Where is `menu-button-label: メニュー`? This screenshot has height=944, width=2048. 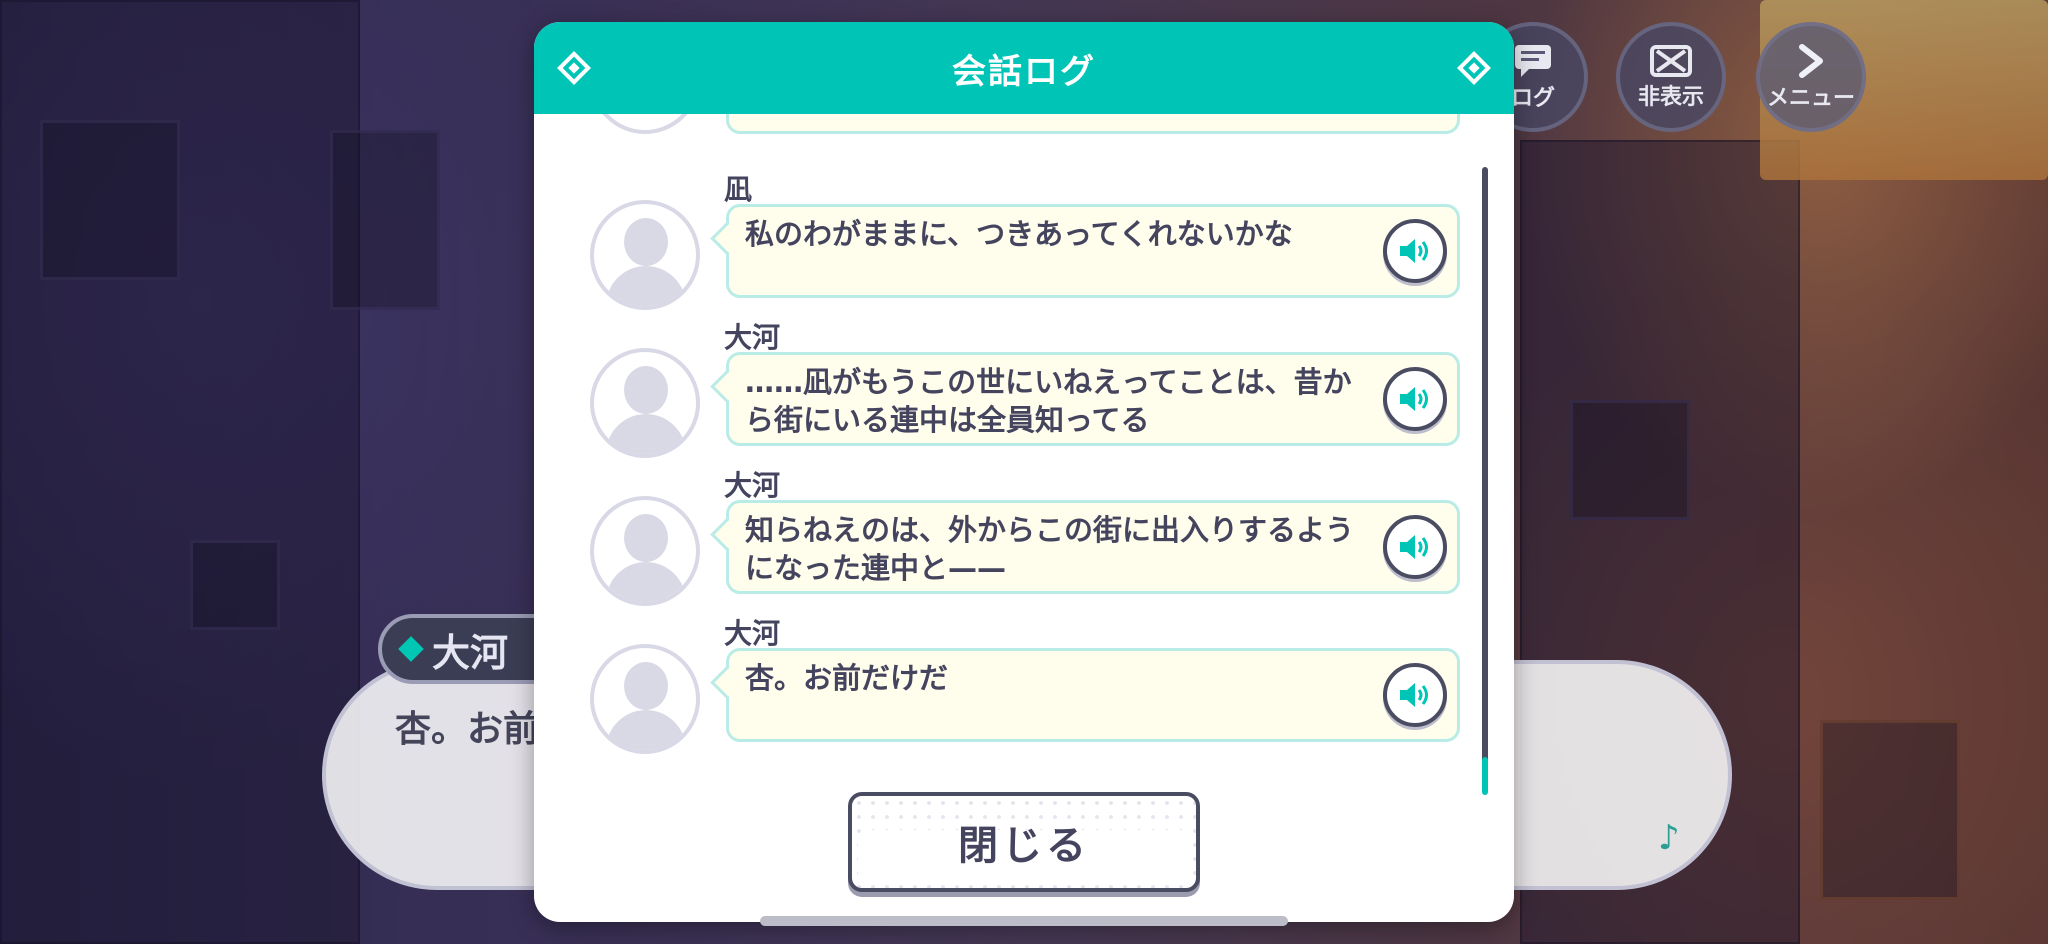 menu-button-label: メニュー is located at coordinates (1810, 98).